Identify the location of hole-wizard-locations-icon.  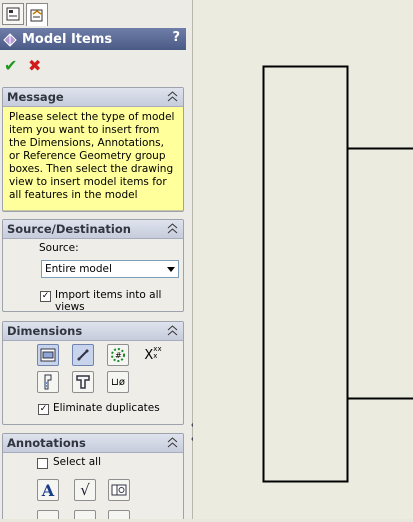
(83, 382).